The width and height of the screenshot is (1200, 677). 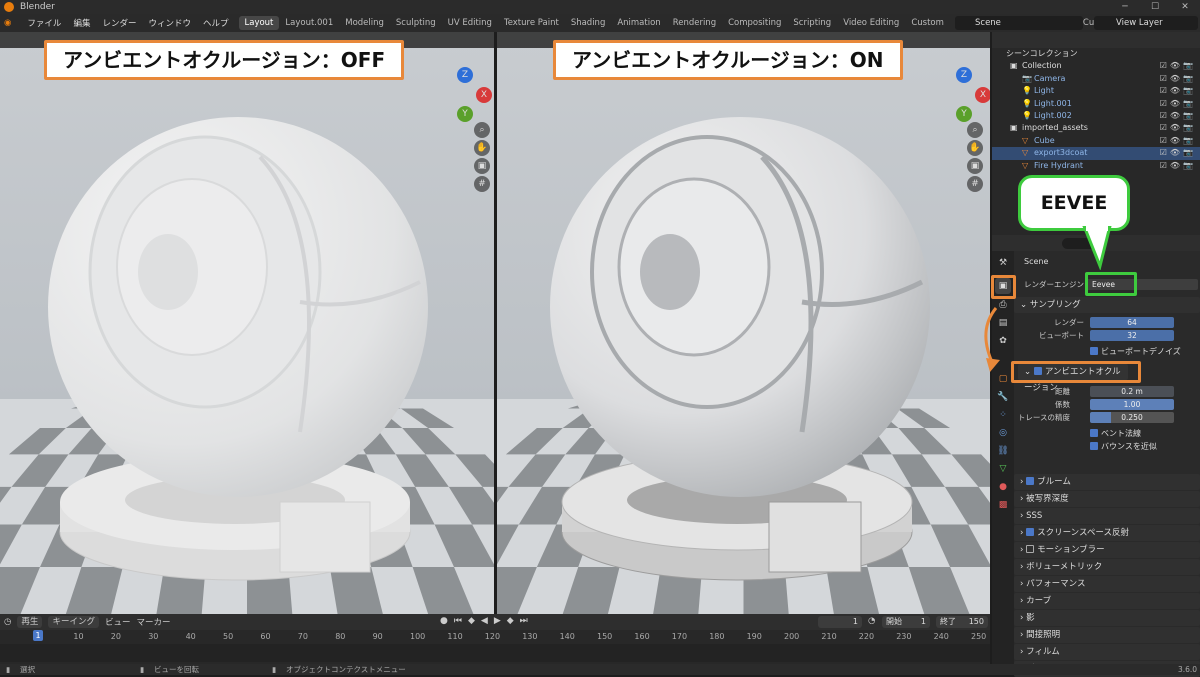 What do you see at coordinates (1003, 505) in the screenshot?
I see `texture-tab-icon: ▩` at bounding box center [1003, 505].